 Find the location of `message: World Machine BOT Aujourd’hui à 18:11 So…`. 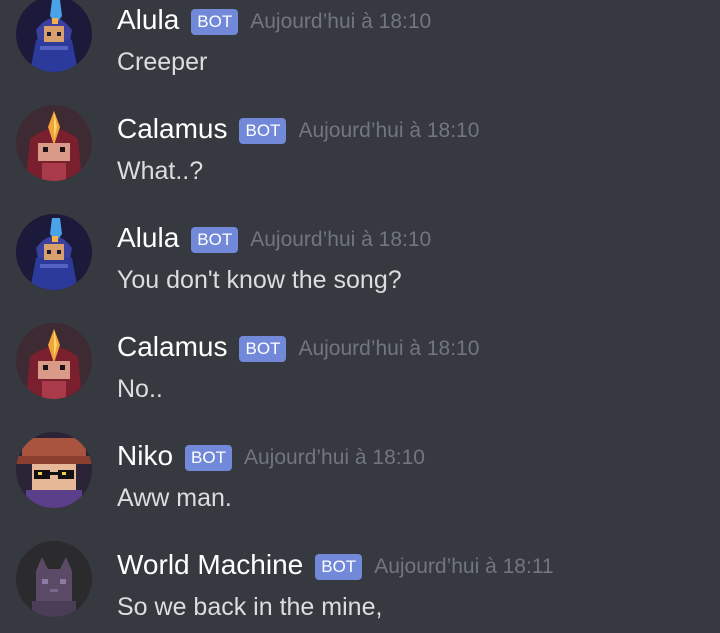

message: World Machine BOT Aujourd’hui à 18:11 So… is located at coordinates (360, 587).